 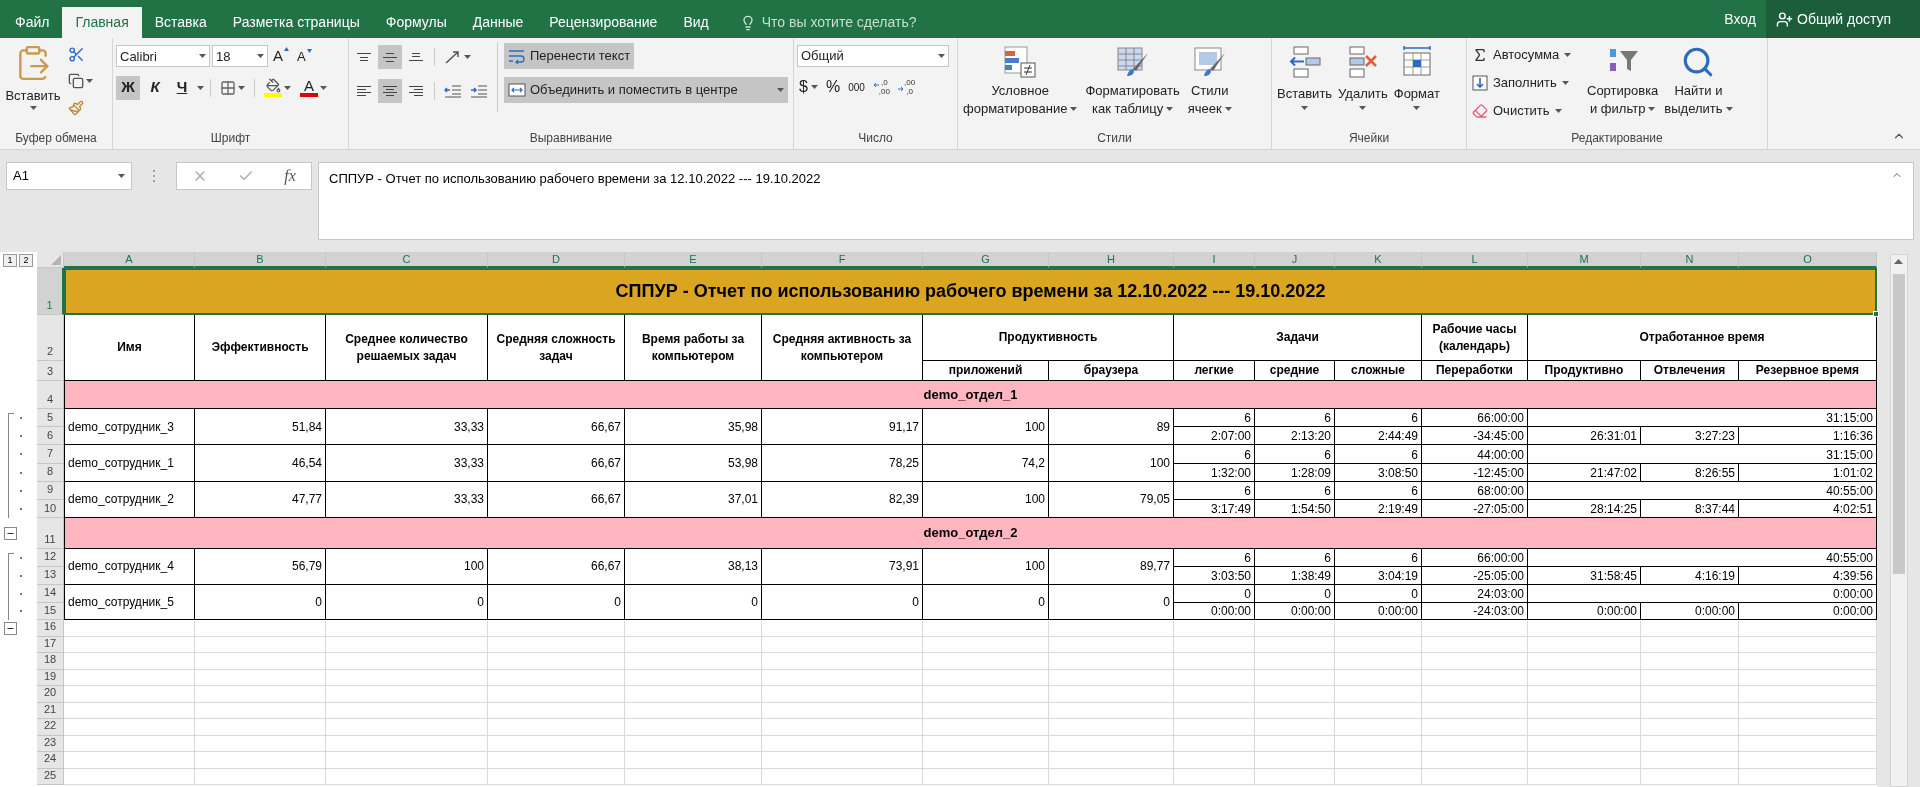 I want to click on increase-font-button: A, so click(x=281, y=56).